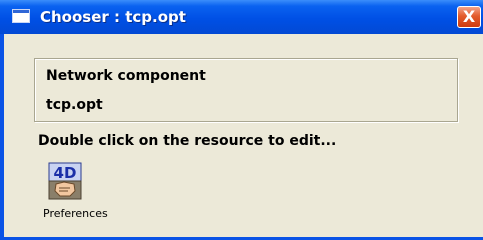 This screenshot has height=240, width=483. Describe the element at coordinates (75, 213) in the screenshot. I see `resource-label: Preferences` at that location.